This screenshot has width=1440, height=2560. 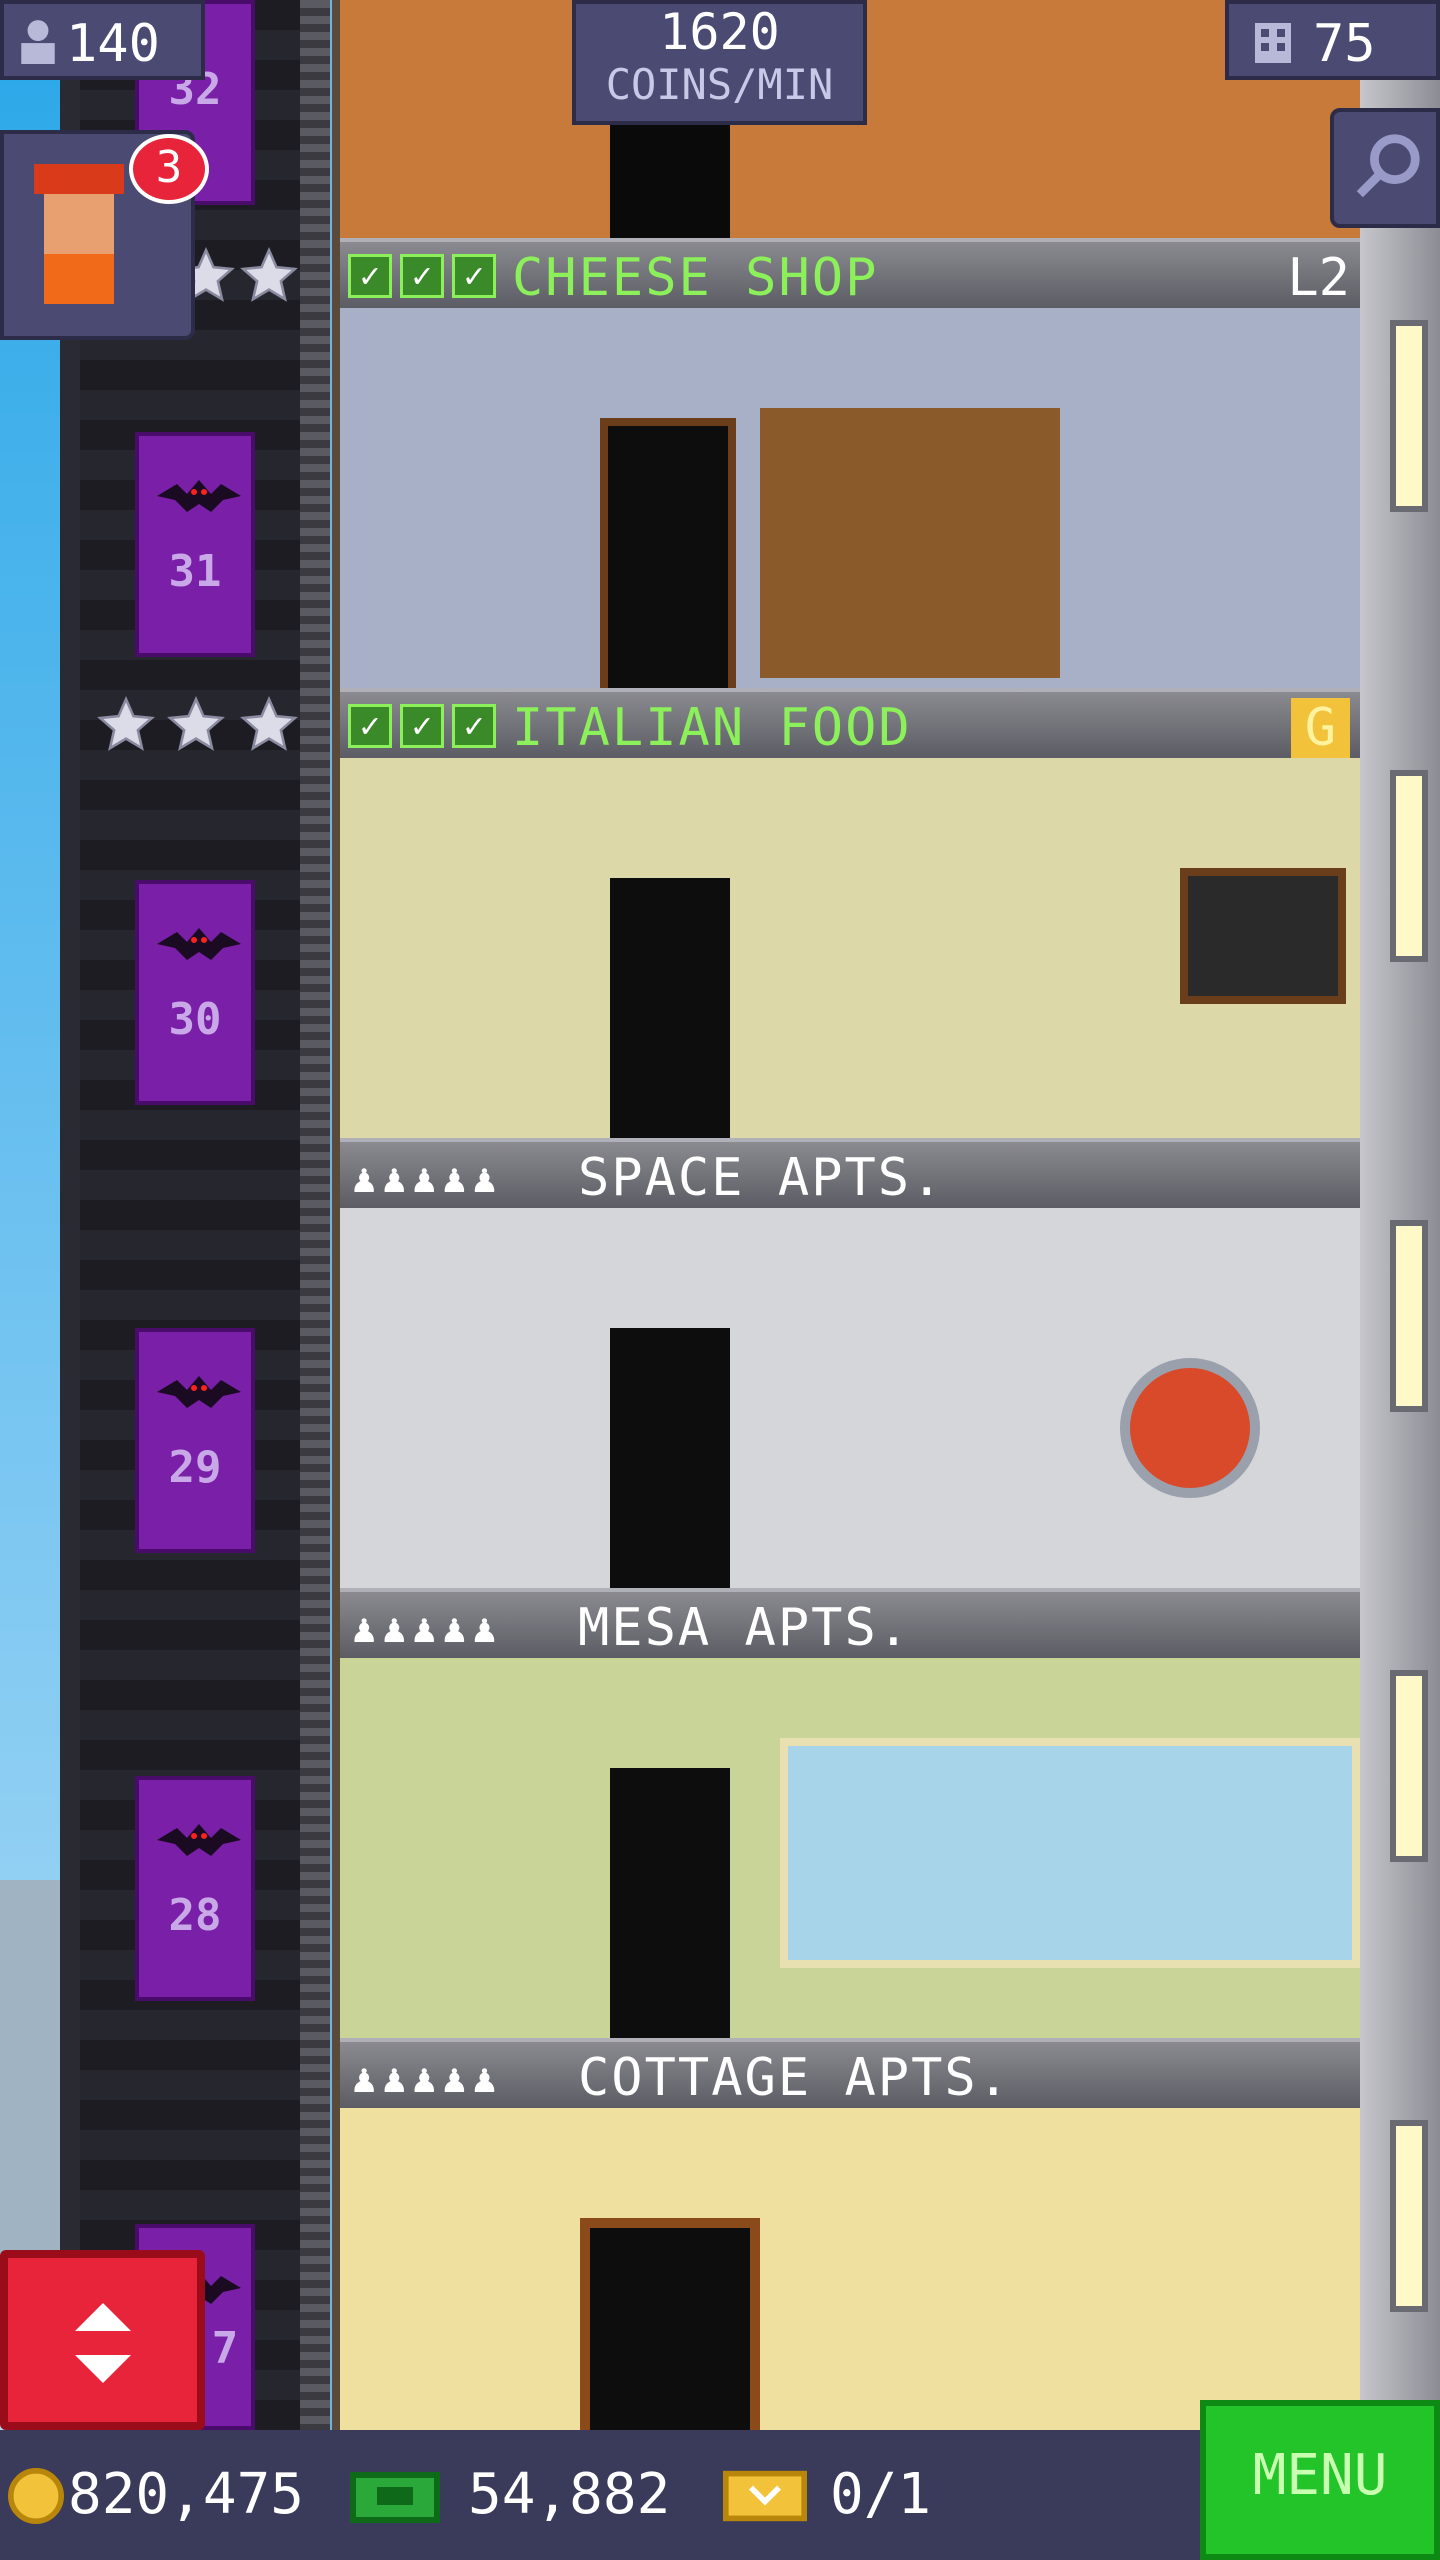 What do you see at coordinates (195, 1888) in the screenshot?
I see `elevator-car-28: 28` at bounding box center [195, 1888].